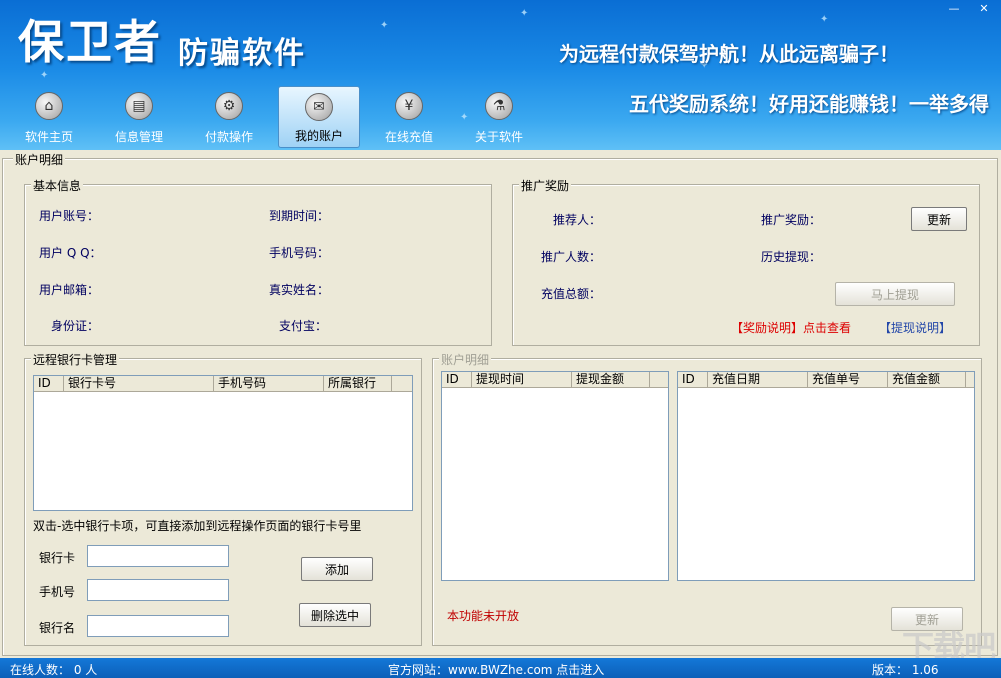 The image size is (1001, 678). What do you see at coordinates (54, 670) in the screenshot?
I see `online-count: 在线人数： 0 人` at bounding box center [54, 670].